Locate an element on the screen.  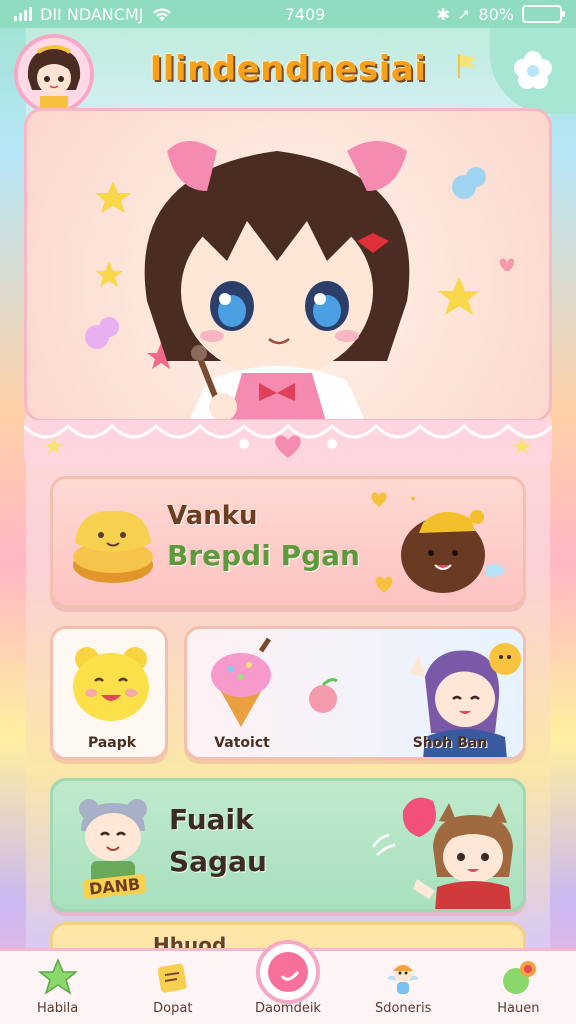
avatar-girl-icon is located at coordinates (54, 74).